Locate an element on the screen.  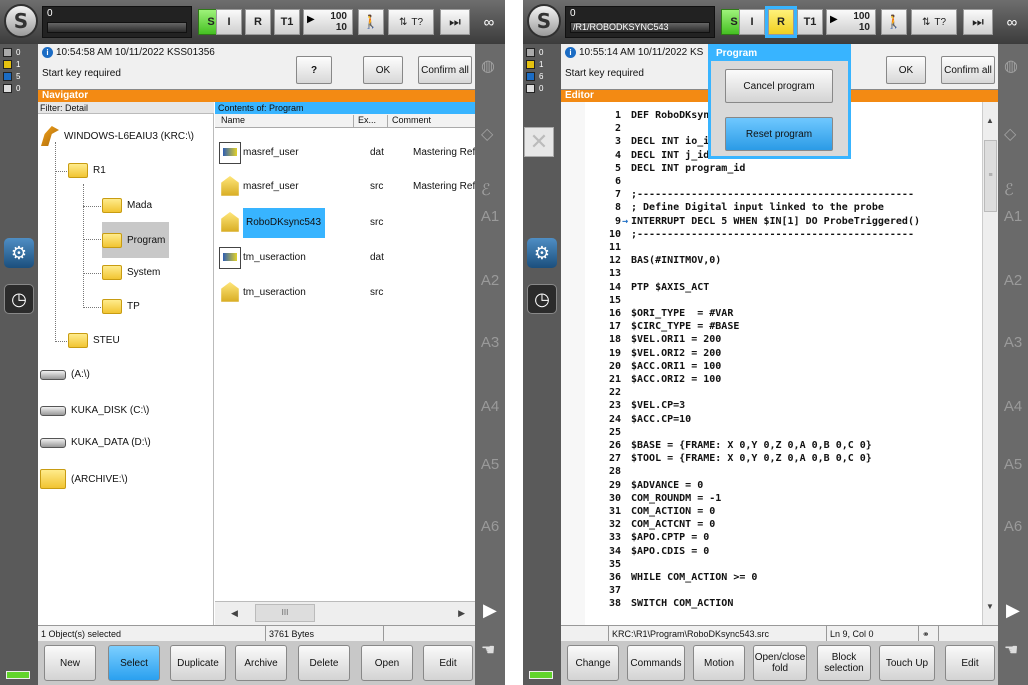
incremental-jog-icon: ⏭ is located at coordinates (978, 22).